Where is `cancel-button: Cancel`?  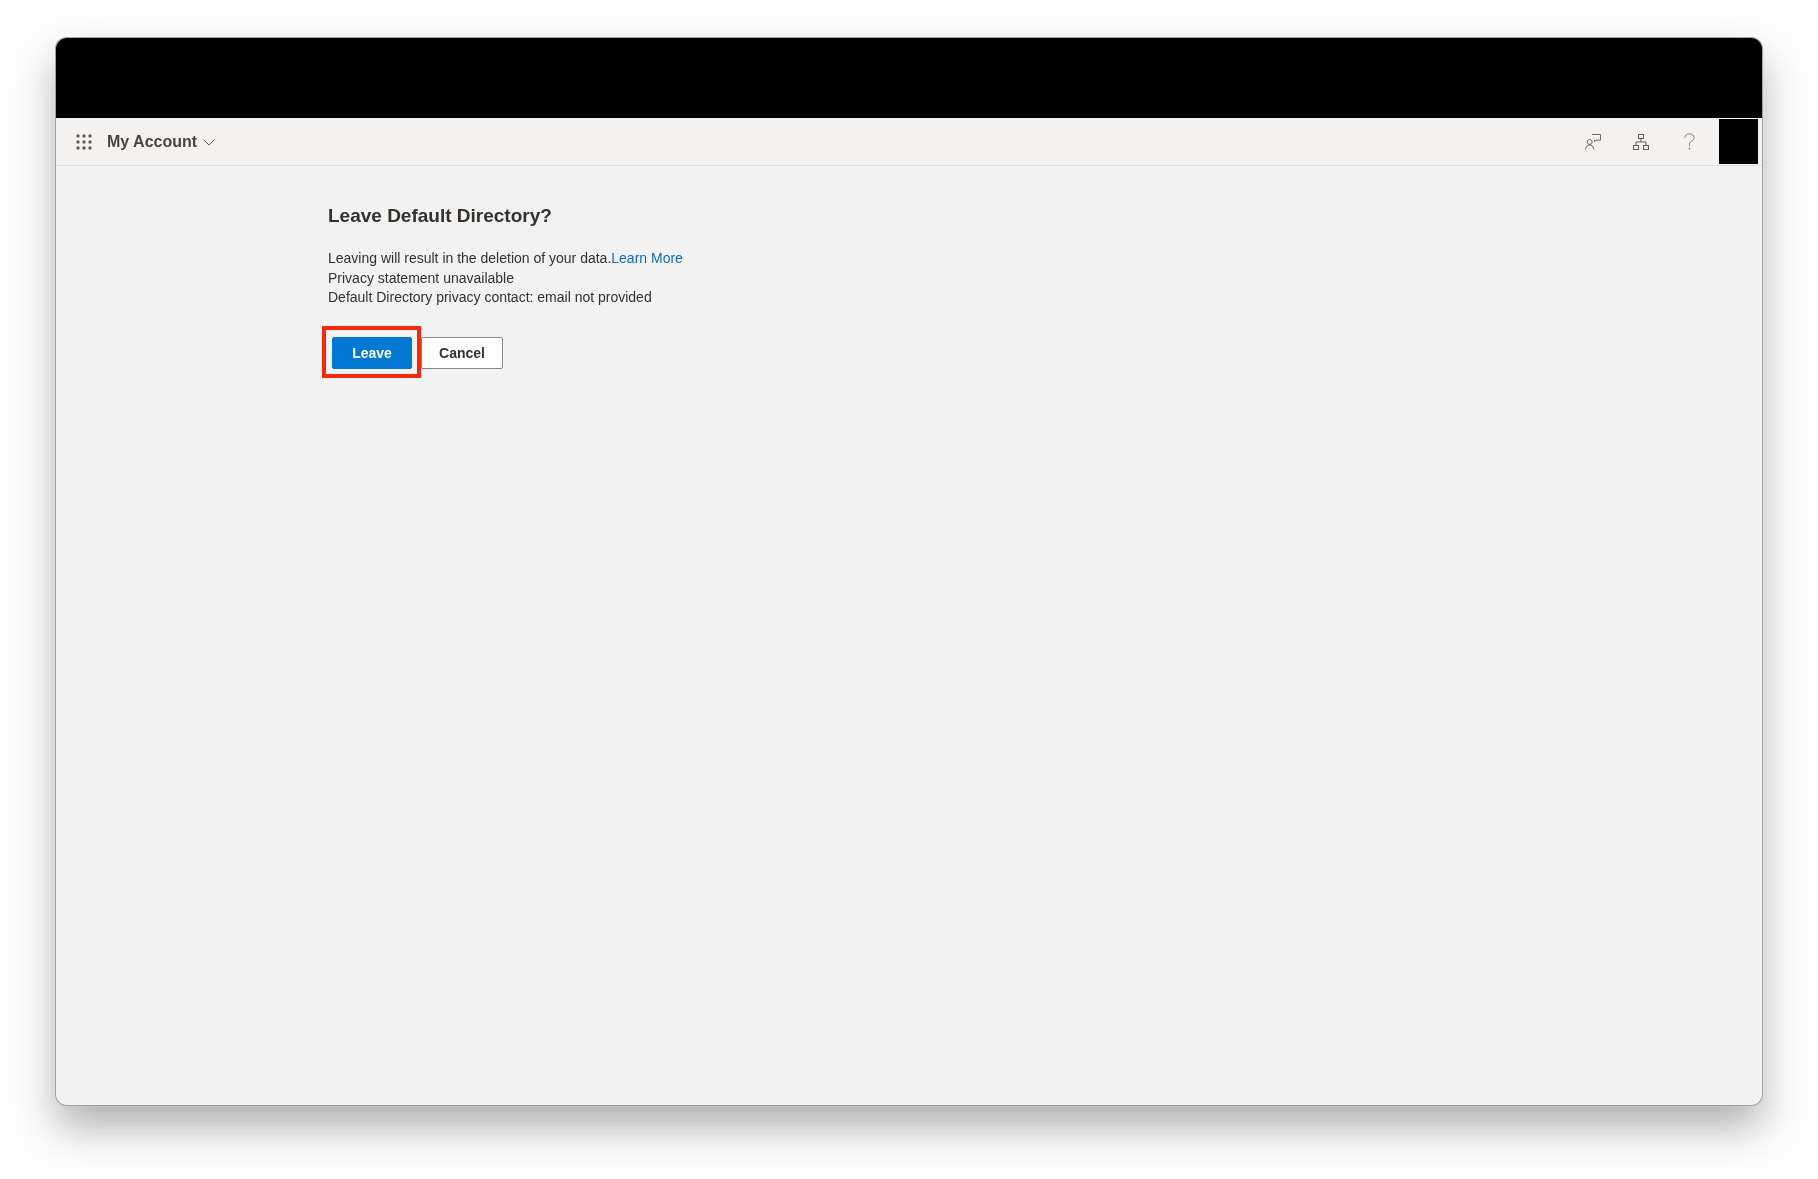
cancel-button: Cancel is located at coordinates (462, 352).